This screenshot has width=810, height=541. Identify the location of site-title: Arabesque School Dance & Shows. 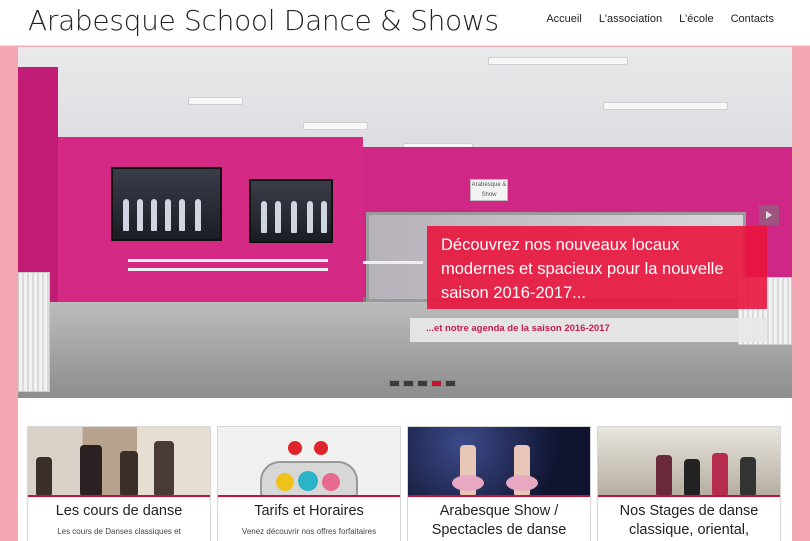
(263, 20).